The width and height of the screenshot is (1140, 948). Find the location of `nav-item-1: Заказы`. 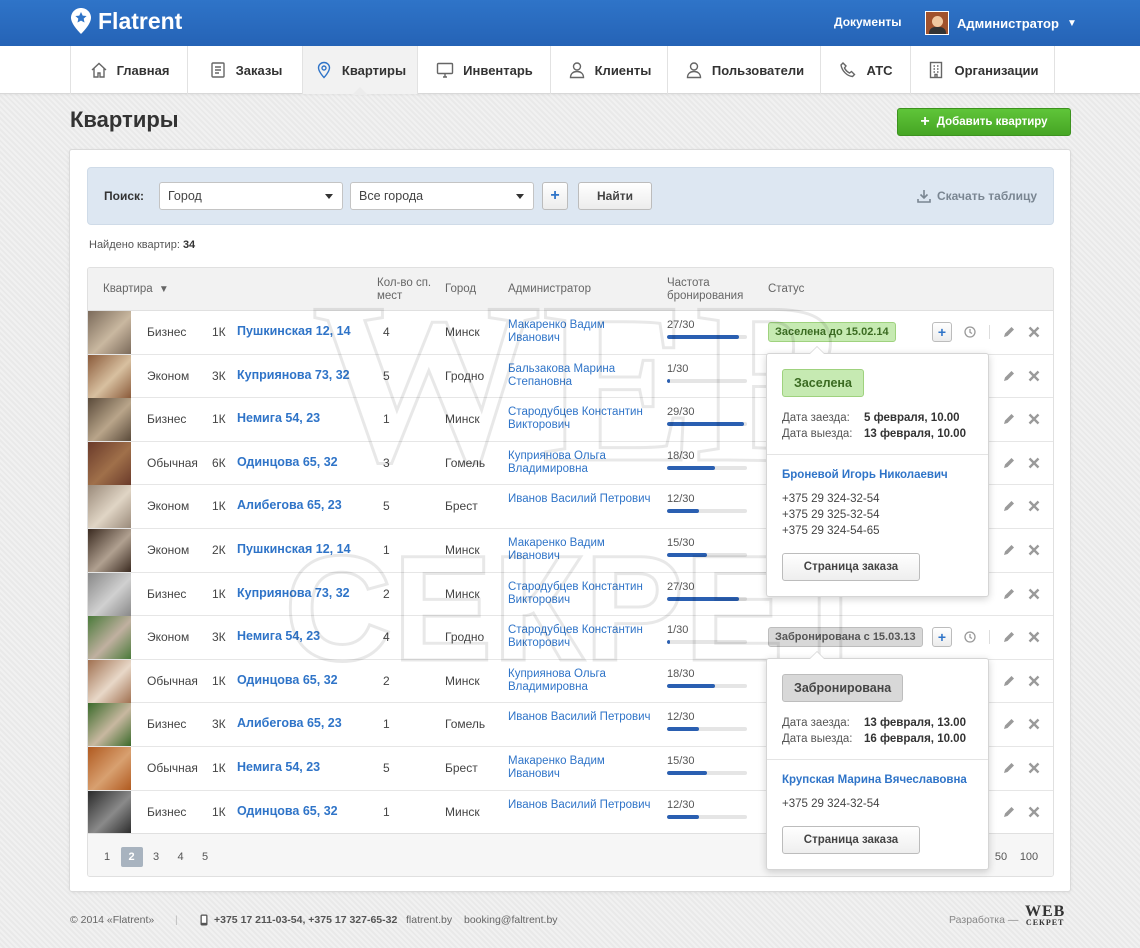

nav-item-1: Заказы is located at coordinates (245, 70).